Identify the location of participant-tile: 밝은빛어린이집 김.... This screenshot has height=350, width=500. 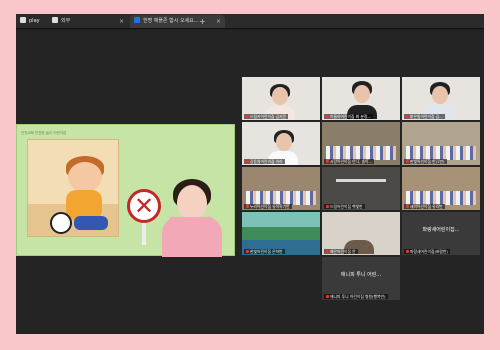
(441, 98).